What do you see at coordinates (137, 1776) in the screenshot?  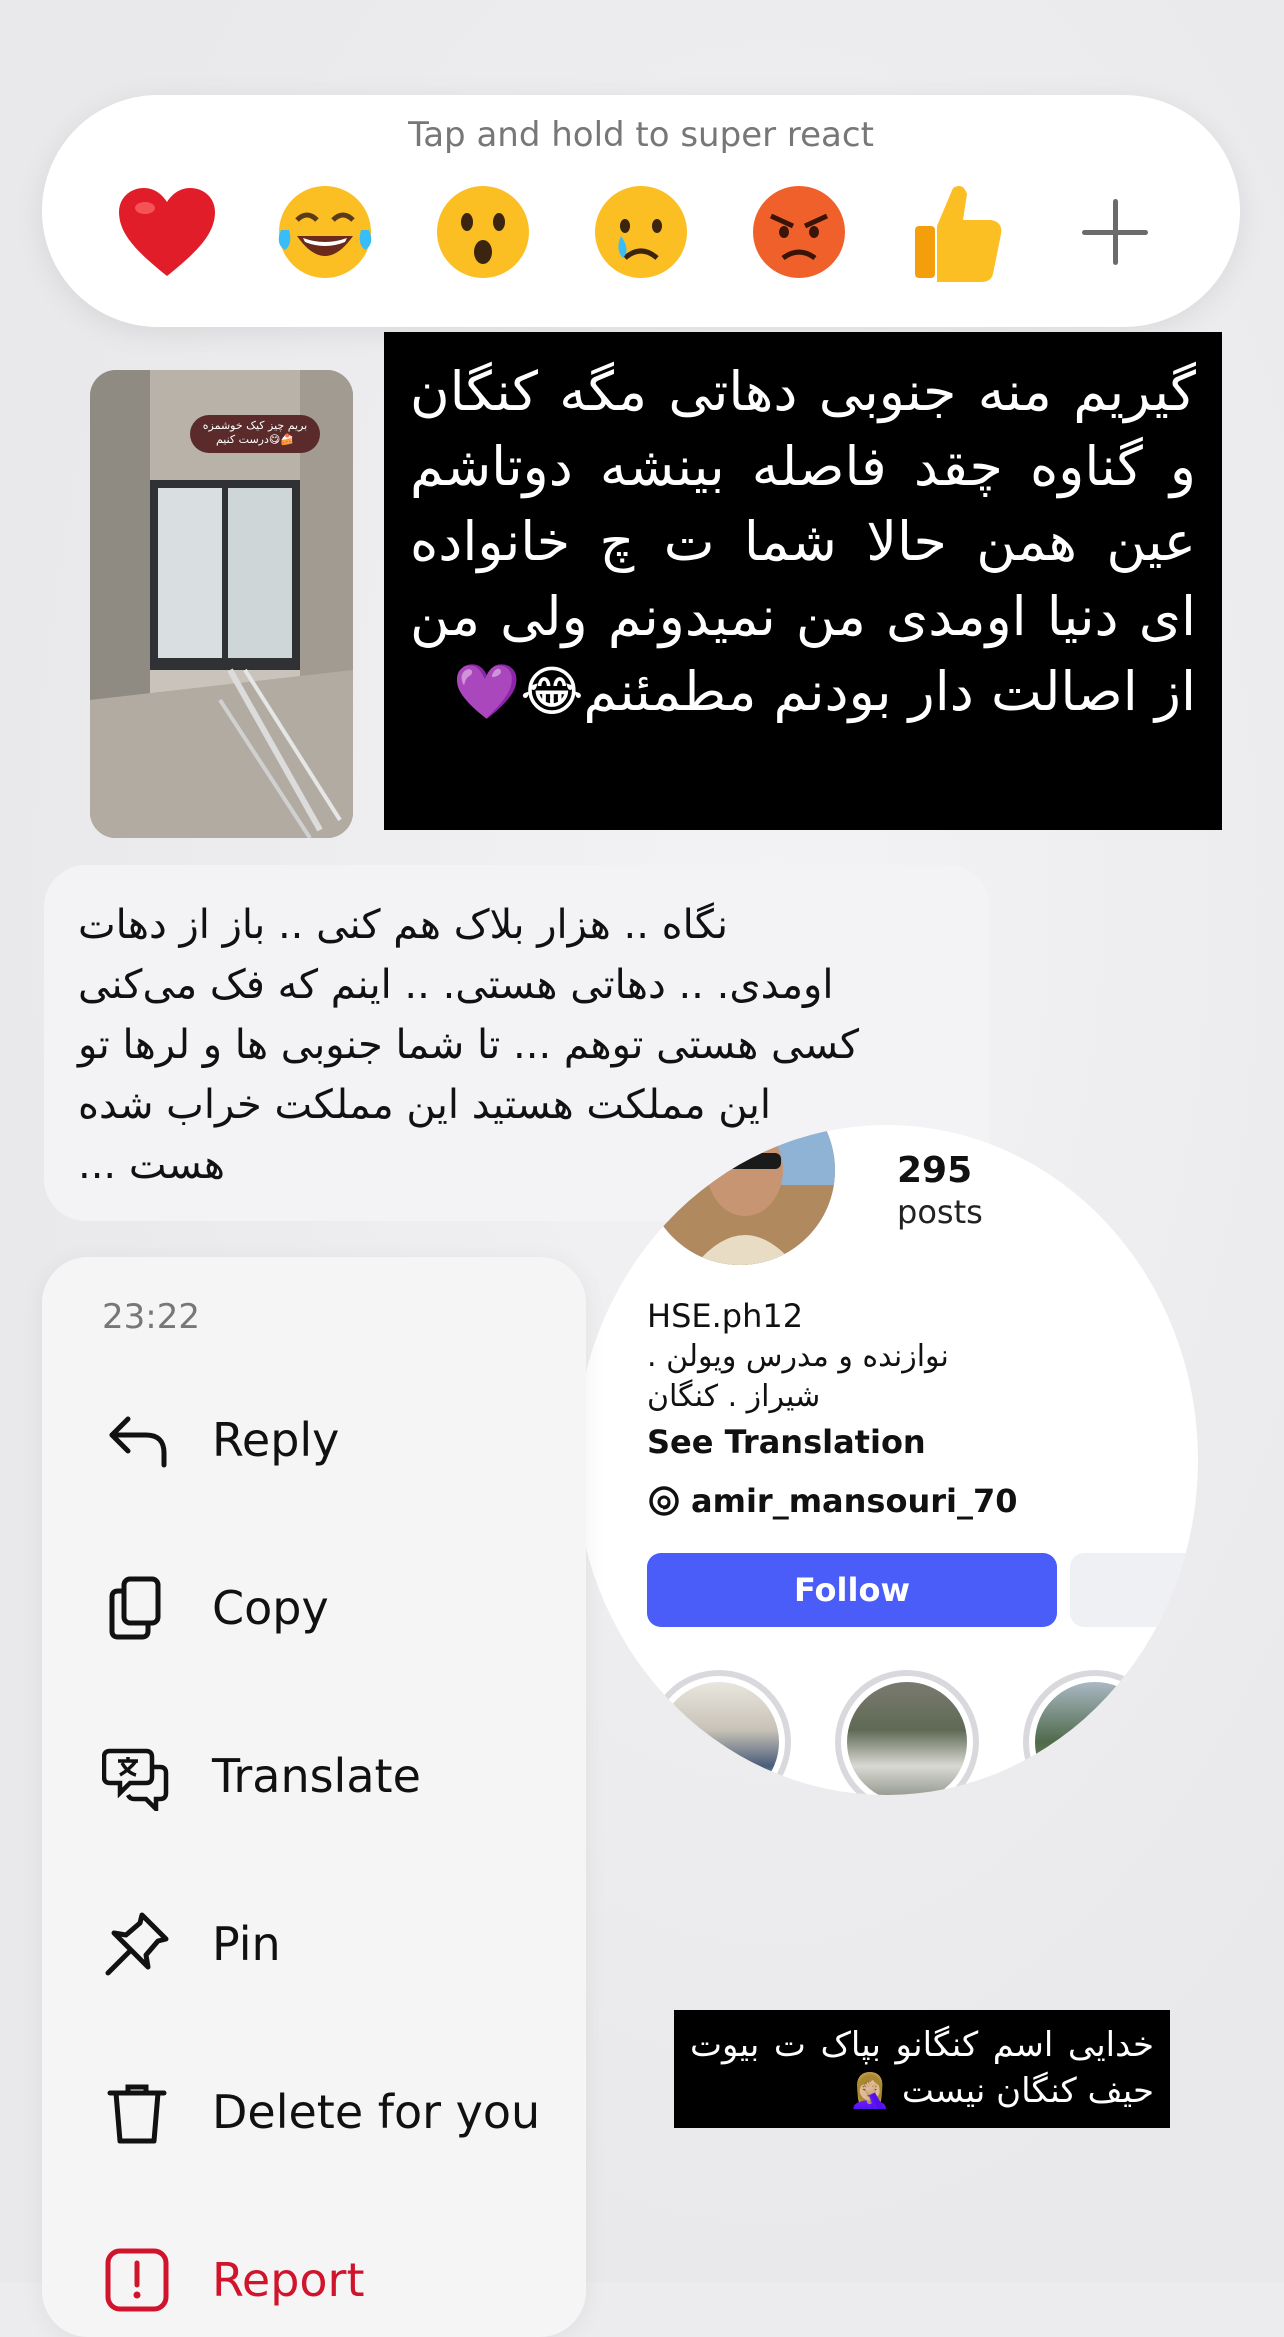 I see `translate-icon` at bounding box center [137, 1776].